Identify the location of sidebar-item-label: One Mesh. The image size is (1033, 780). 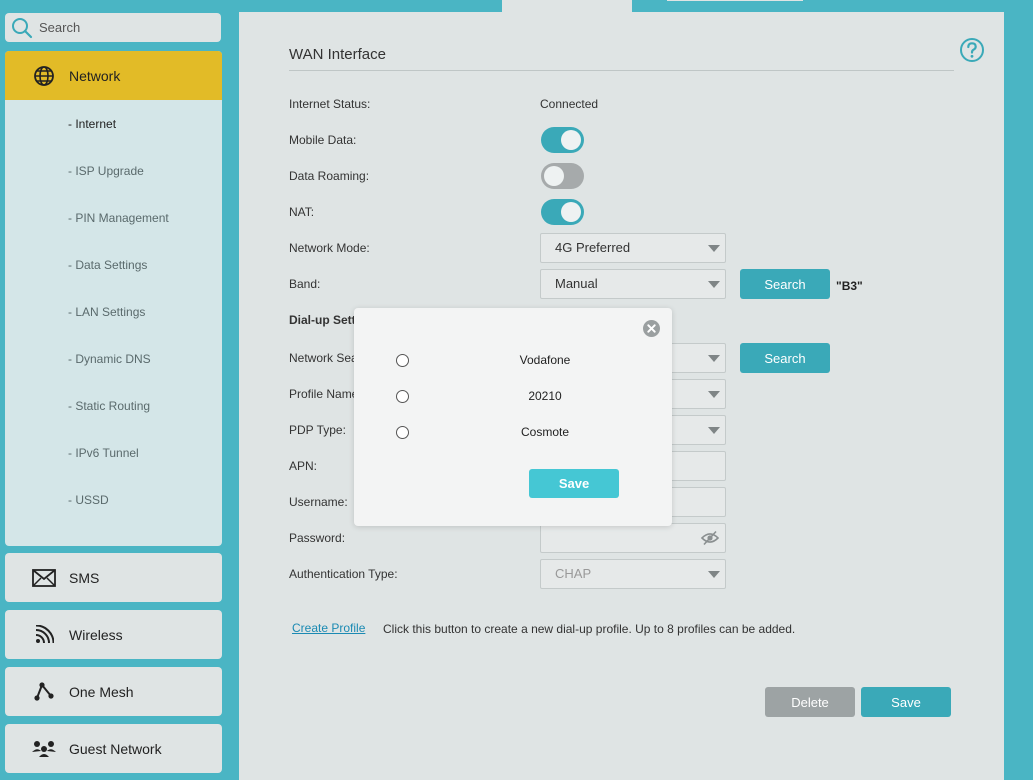
(101, 691).